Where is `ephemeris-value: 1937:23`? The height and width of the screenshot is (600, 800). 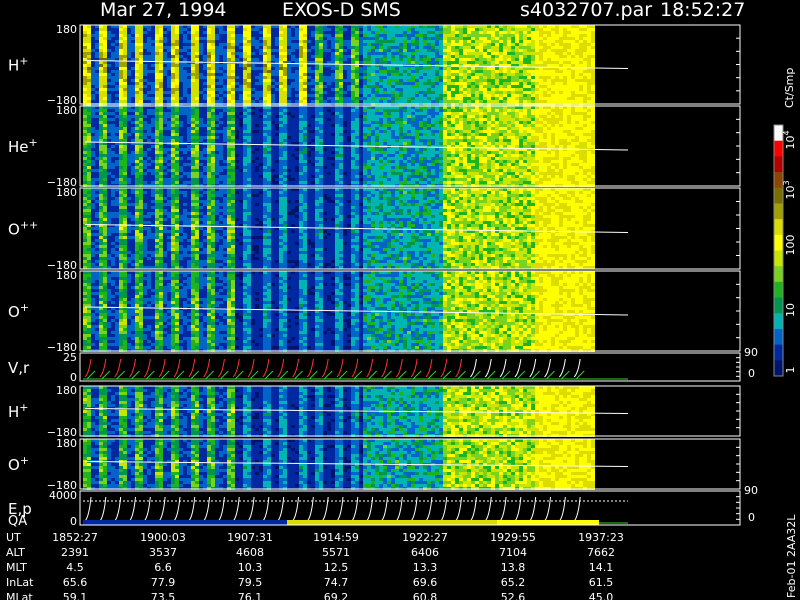 ephemeris-value: 1937:23 is located at coordinates (601, 537).